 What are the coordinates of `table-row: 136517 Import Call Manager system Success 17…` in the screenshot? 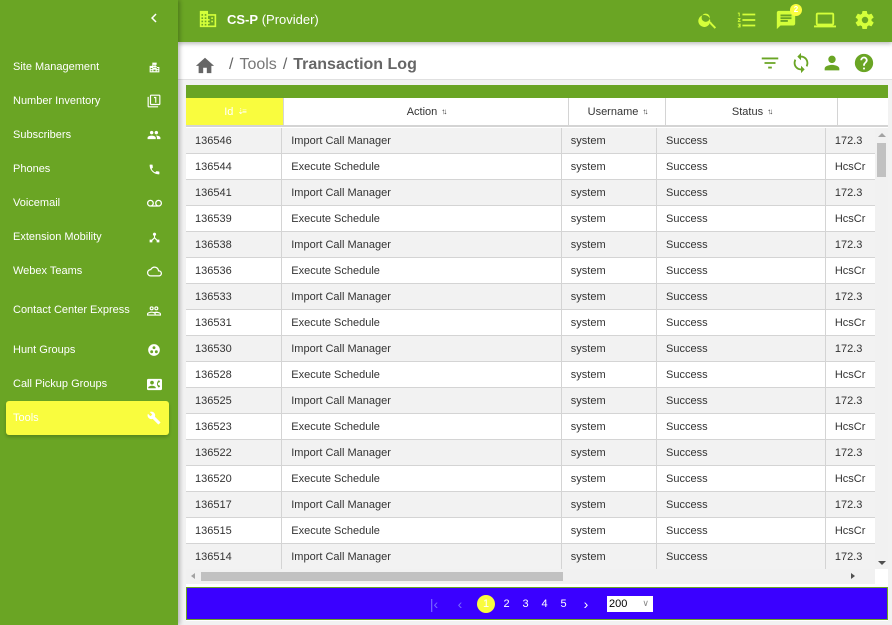 It's located at (530, 505).